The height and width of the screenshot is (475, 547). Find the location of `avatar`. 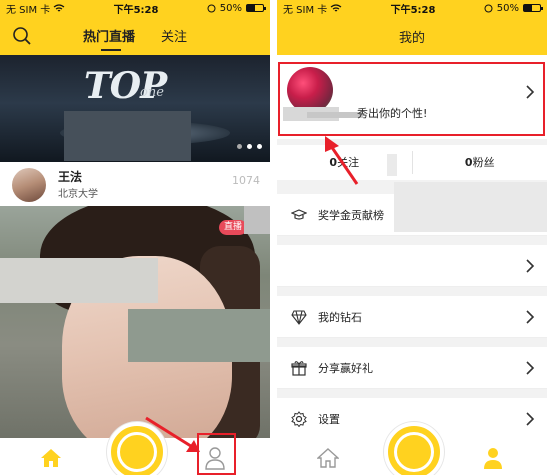

avatar is located at coordinates (29, 185).